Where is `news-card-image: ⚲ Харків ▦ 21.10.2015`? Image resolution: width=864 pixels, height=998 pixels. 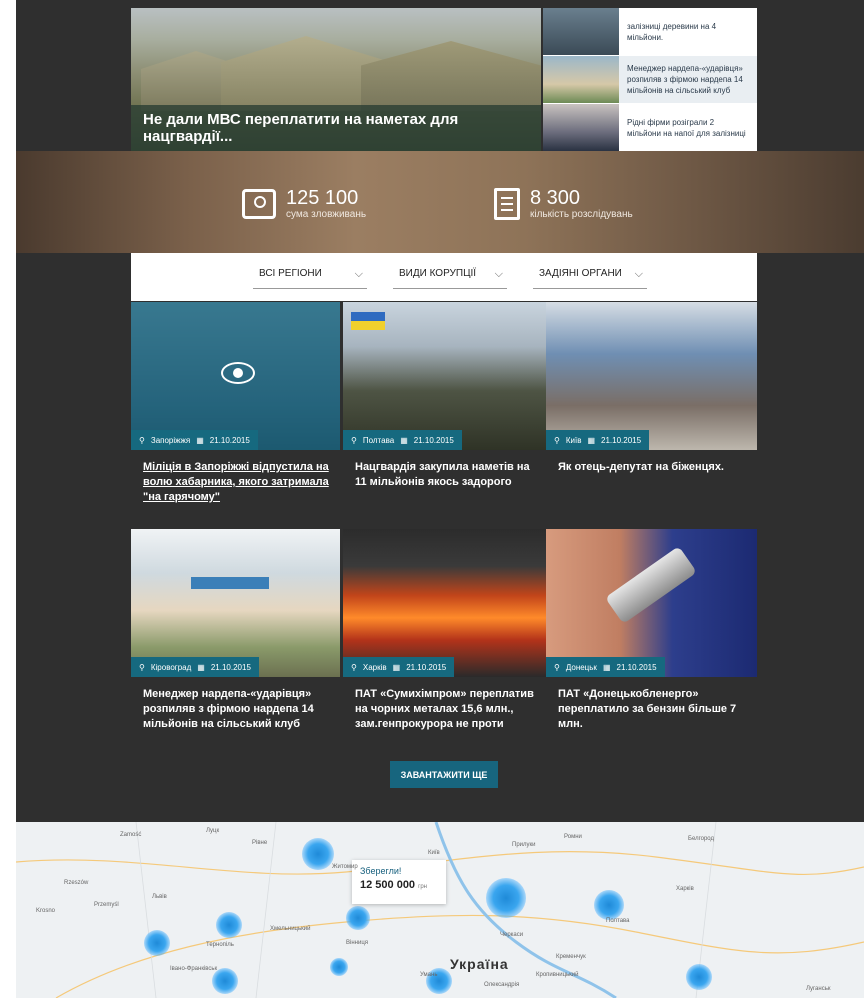
news-card-image: ⚲ Харків ▦ 21.10.2015 is located at coordinates (444, 603).